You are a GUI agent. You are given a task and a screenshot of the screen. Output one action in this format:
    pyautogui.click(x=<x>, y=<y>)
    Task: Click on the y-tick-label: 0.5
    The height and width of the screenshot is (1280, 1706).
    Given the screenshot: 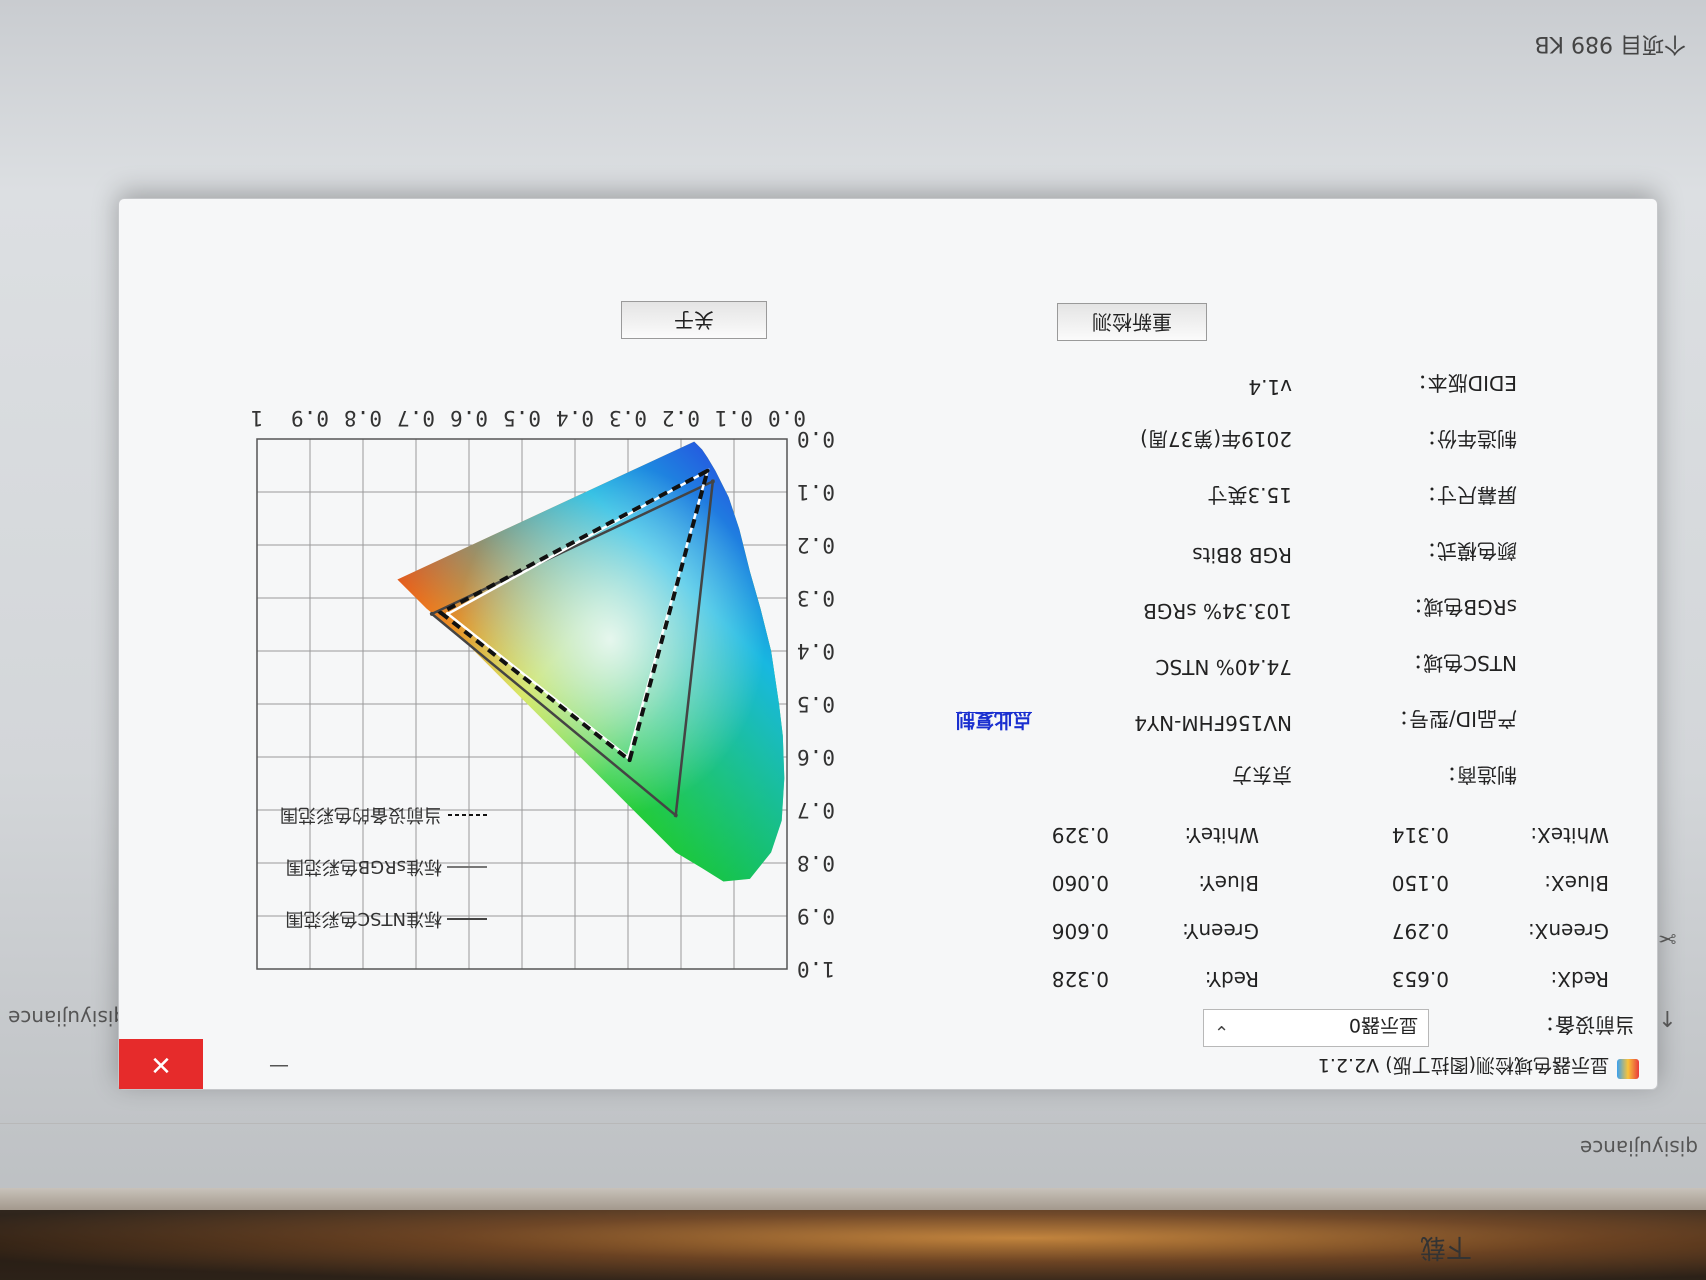 What is the action you would take?
    pyautogui.click(x=816, y=704)
    